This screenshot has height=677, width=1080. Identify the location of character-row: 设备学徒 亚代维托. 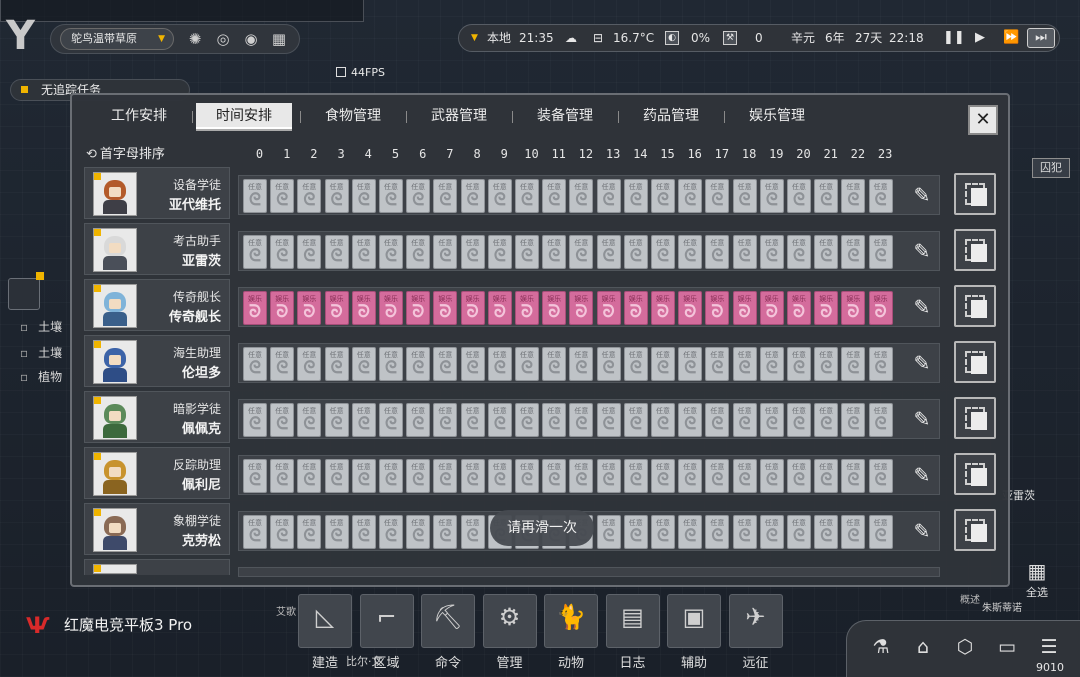
(157, 193).